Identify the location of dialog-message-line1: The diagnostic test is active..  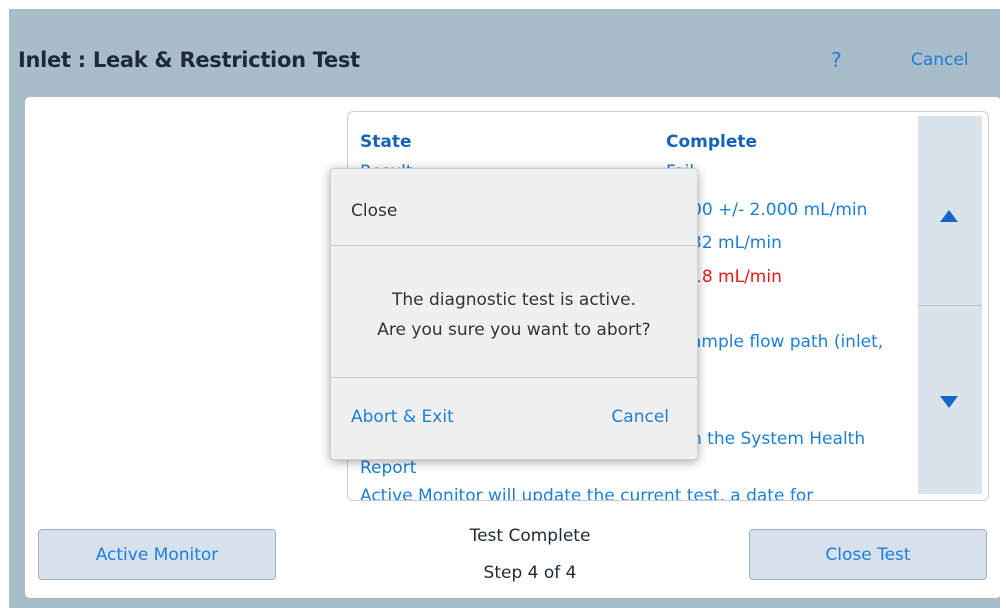
(514, 300).